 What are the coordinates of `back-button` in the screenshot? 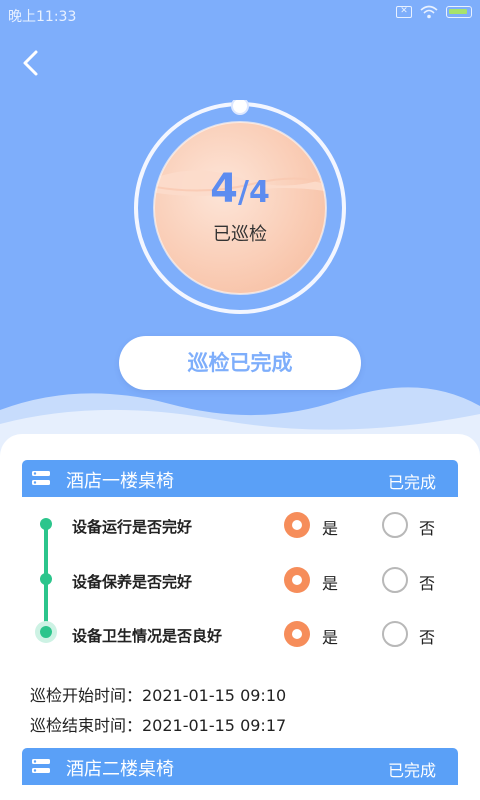 It's located at (31, 63).